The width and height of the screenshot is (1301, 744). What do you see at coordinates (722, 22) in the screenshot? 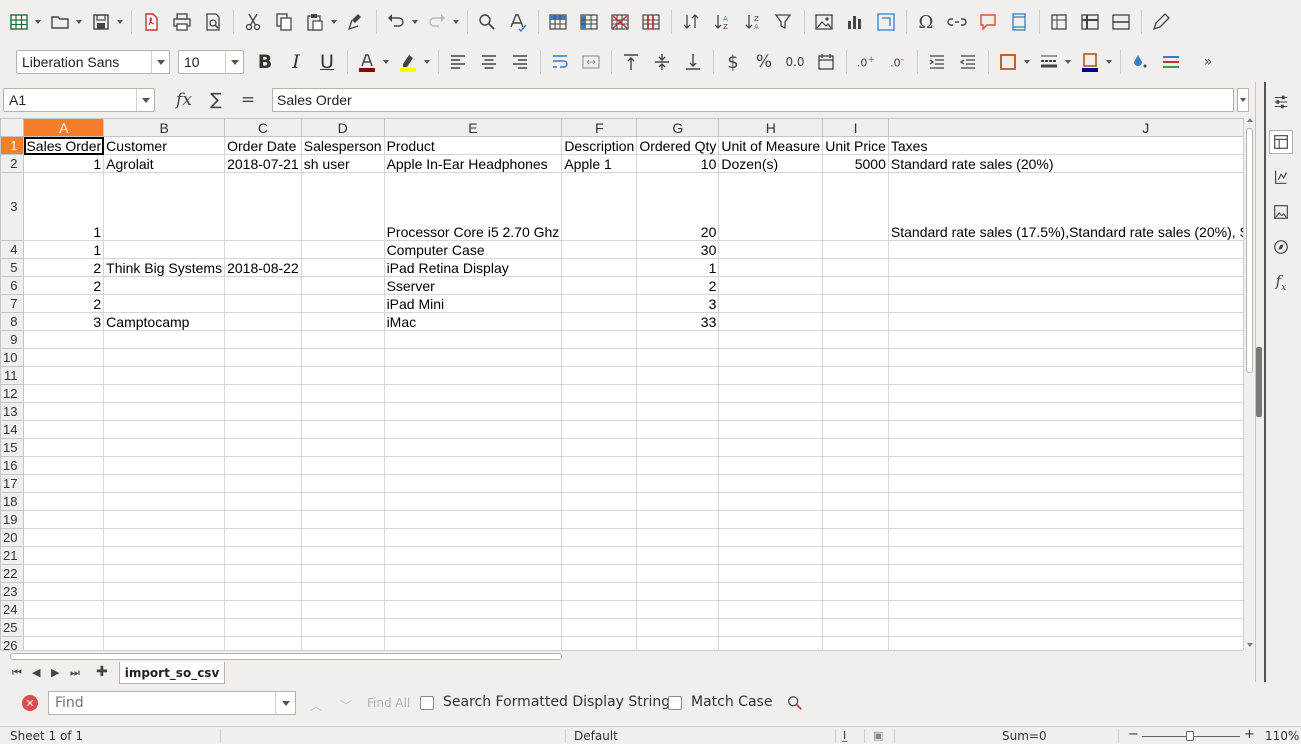
I see `sort-ascending-icon: AZ` at bounding box center [722, 22].